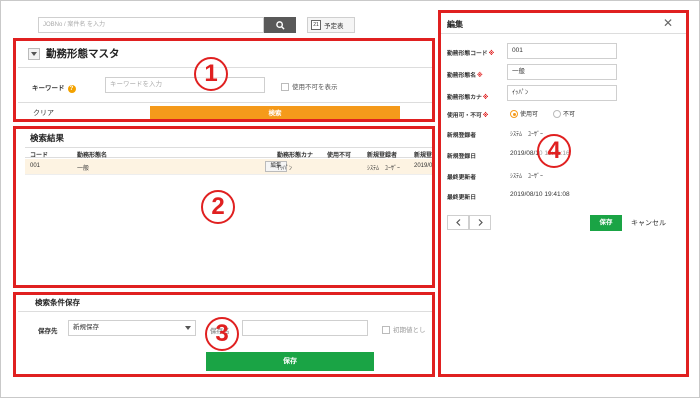 This screenshot has width=700, height=398. Describe the element at coordinates (334, 26) in the screenshot. I see `schedule-label: 予定表` at that location.